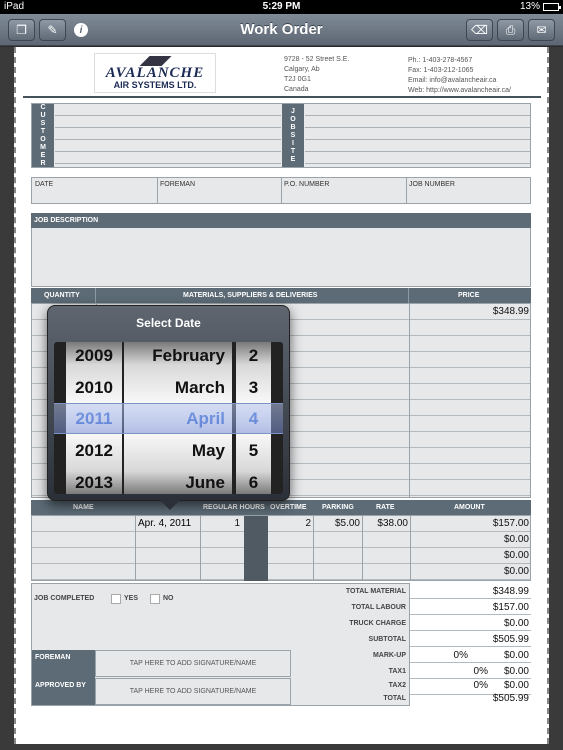 This screenshot has width=563, height=750. I want to click on month-option: June, so click(178, 480).